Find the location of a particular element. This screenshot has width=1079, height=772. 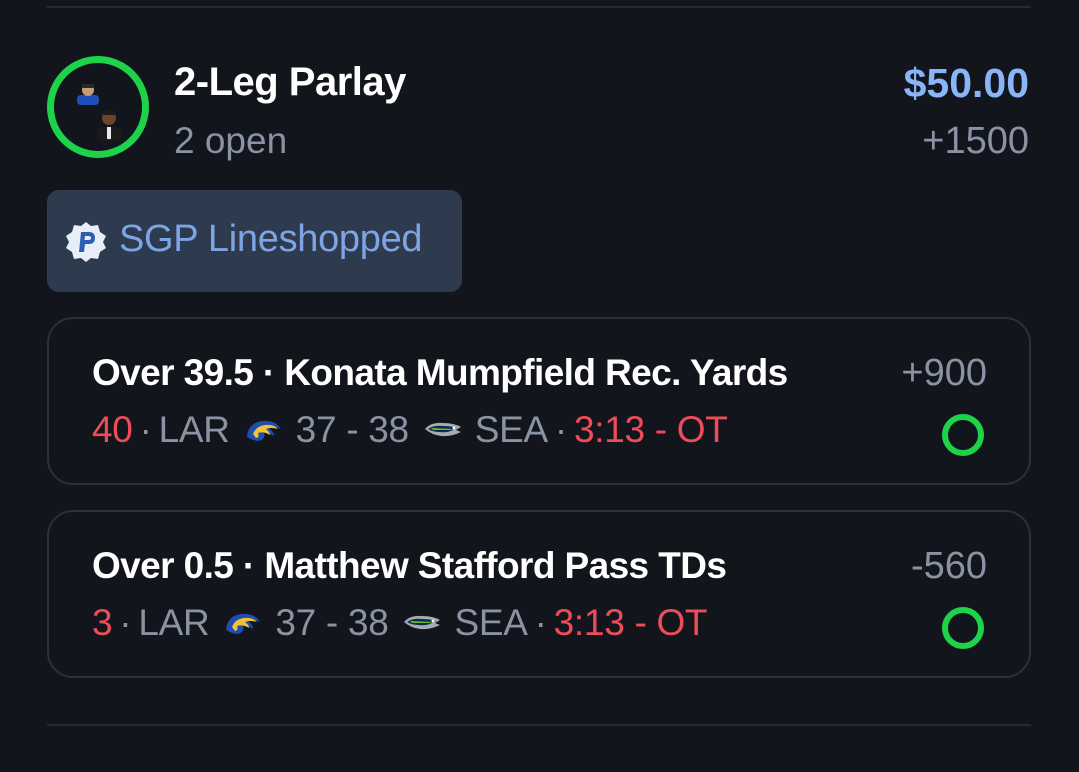

leg-selection: Over 39.5 · Konata Mumpfield Rec. Yards is located at coordinates (440, 372).